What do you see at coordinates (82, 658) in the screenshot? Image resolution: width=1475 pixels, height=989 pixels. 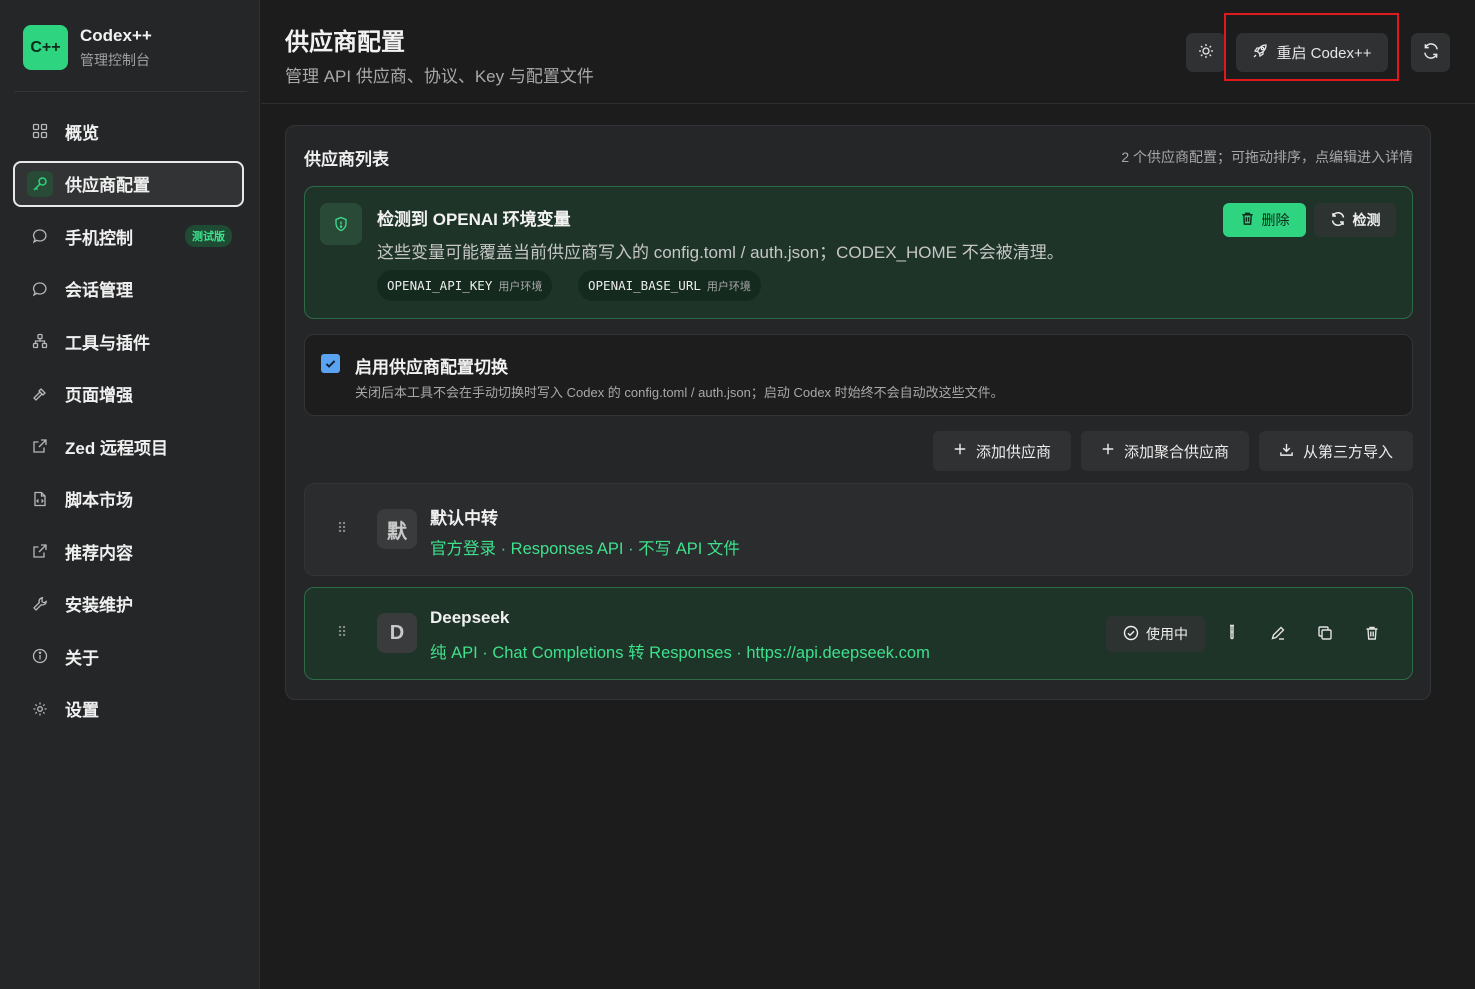 I see `sidebar-item-label: 关于` at bounding box center [82, 658].